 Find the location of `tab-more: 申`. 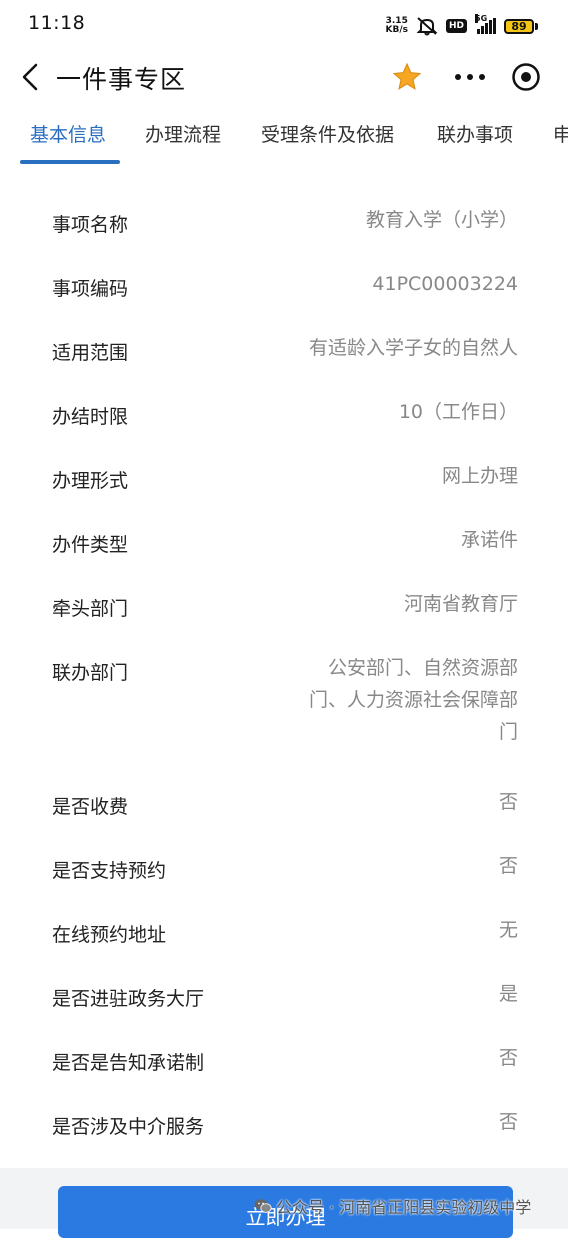

tab-more: 申 is located at coordinates (560, 133).